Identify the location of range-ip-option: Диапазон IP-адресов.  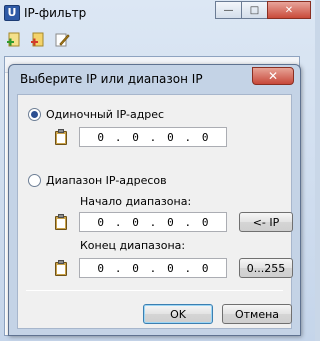
(97, 180).